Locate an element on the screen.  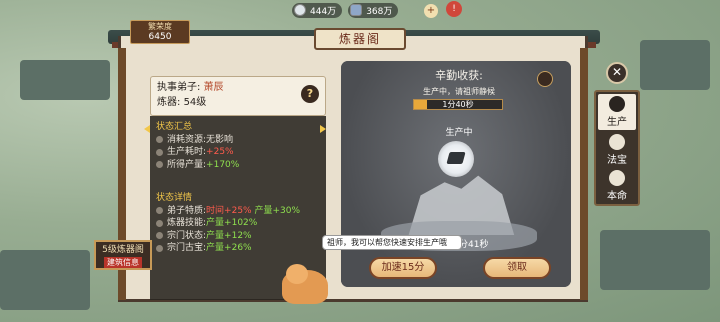
disciple-label: 执事弟子: is located at coordinates (179, 87).